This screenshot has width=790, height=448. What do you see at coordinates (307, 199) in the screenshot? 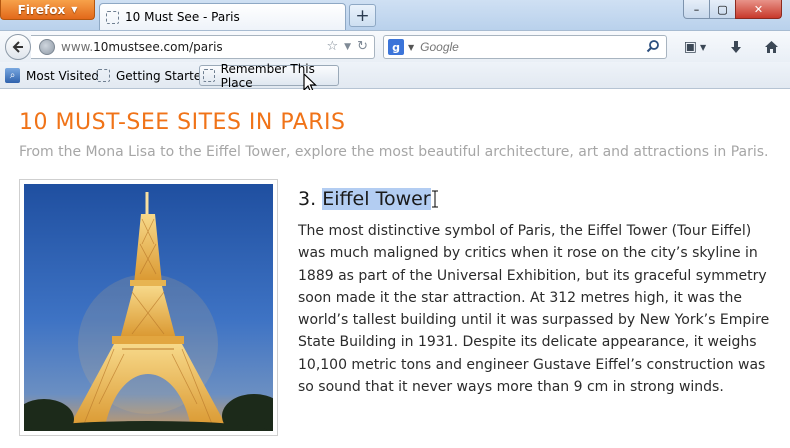
I see `entry-number: 3.` at bounding box center [307, 199].